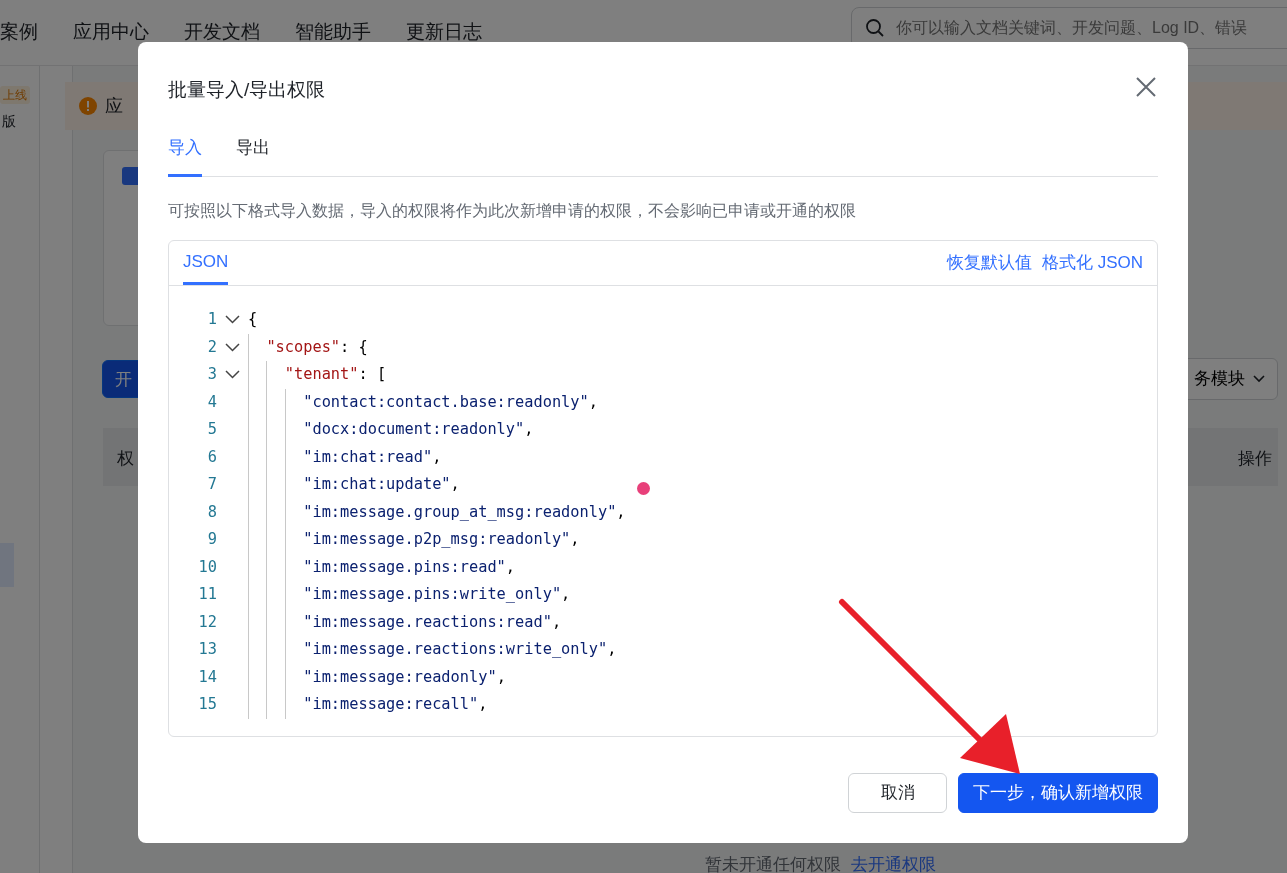  What do you see at coordinates (207, 595) in the screenshot?
I see `line-number: 11` at bounding box center [207, 595].